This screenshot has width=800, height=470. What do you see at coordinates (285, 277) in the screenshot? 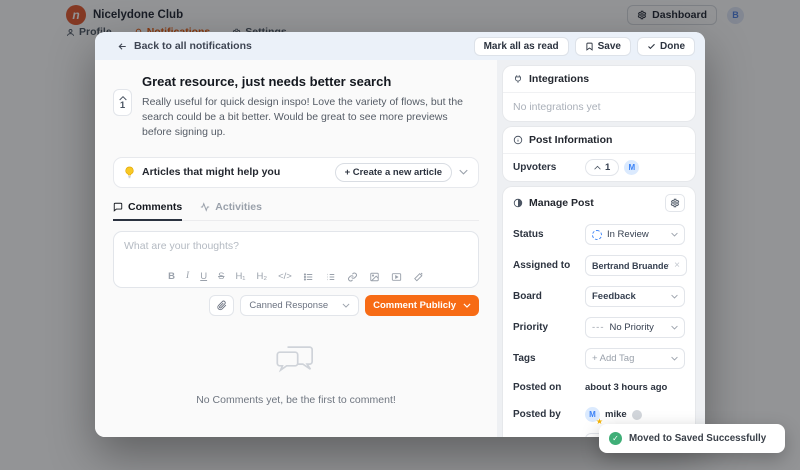
I see `code-button: </>` at bounding box center [285, 277].